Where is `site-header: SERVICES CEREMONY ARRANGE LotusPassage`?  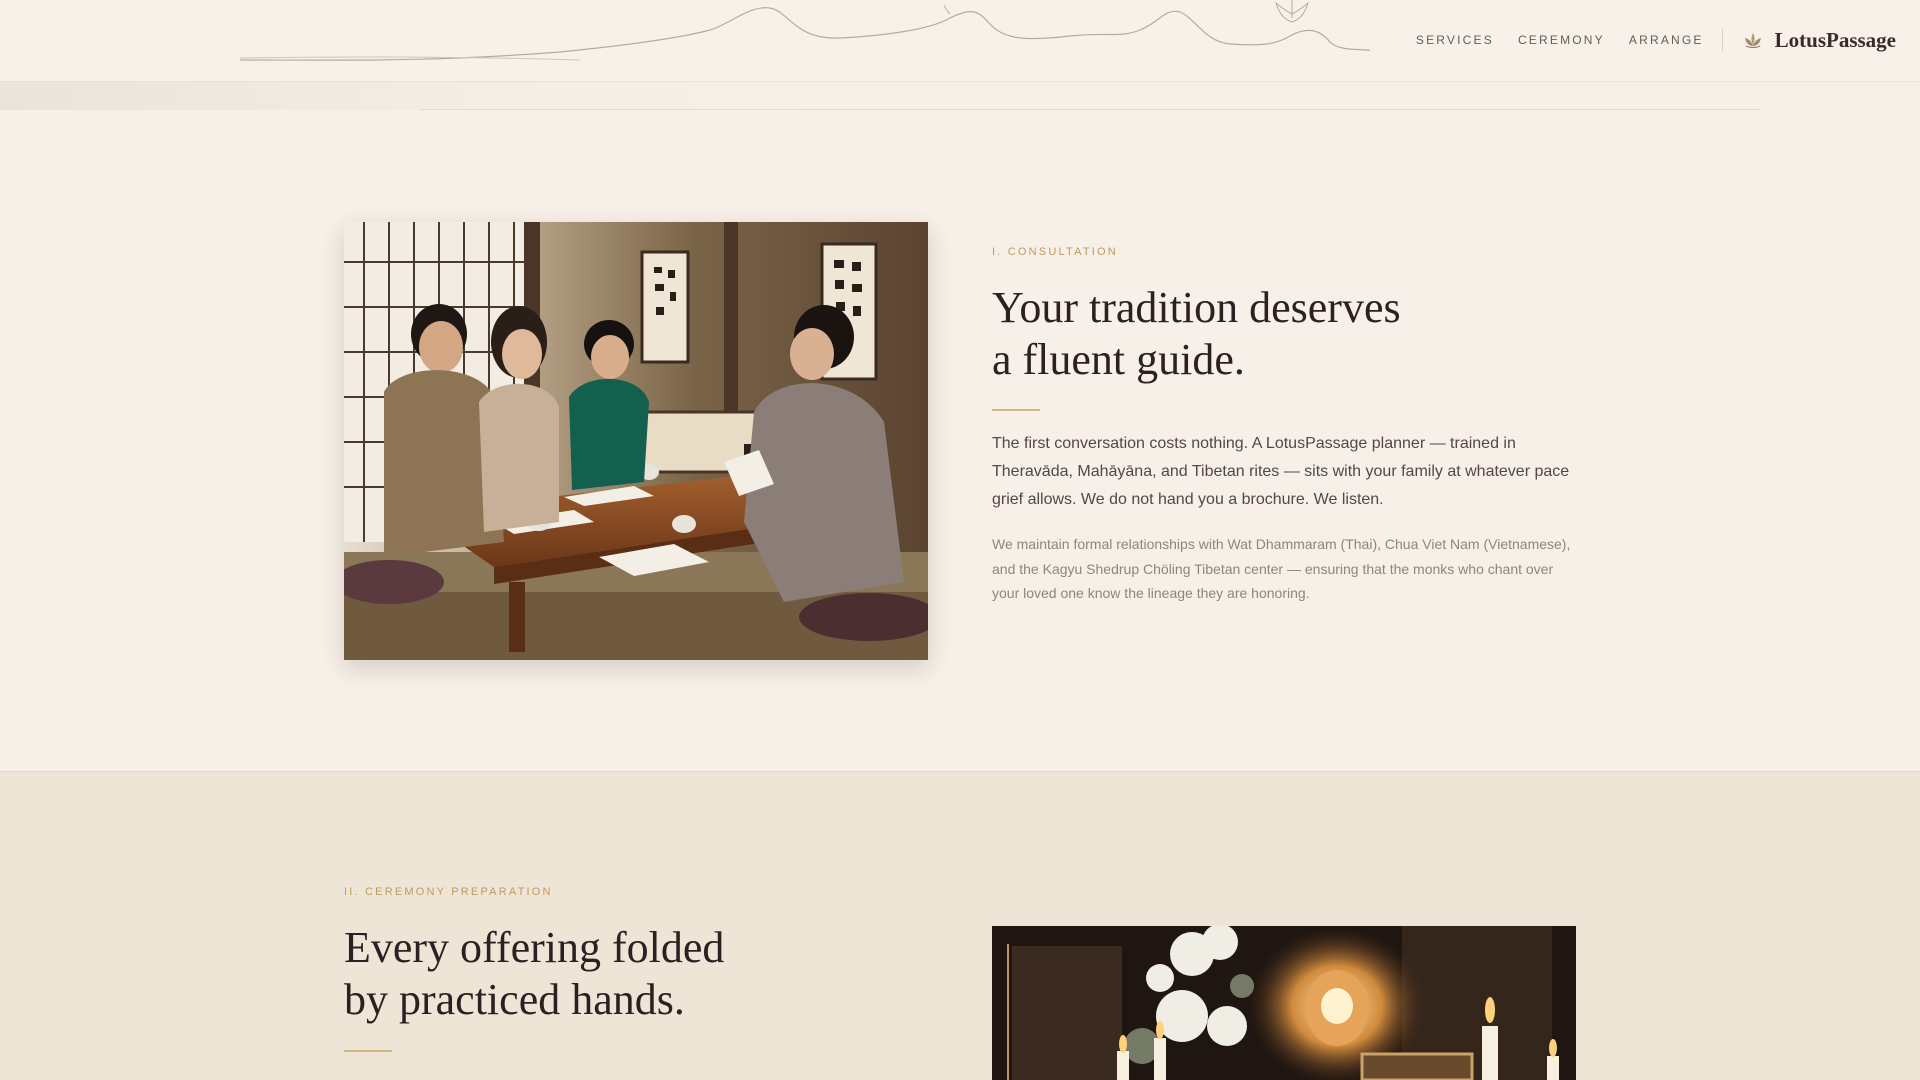
site-header: SERVICES CEREMONY ARRANGE LotusPassage is located at coordinates (960, 41).